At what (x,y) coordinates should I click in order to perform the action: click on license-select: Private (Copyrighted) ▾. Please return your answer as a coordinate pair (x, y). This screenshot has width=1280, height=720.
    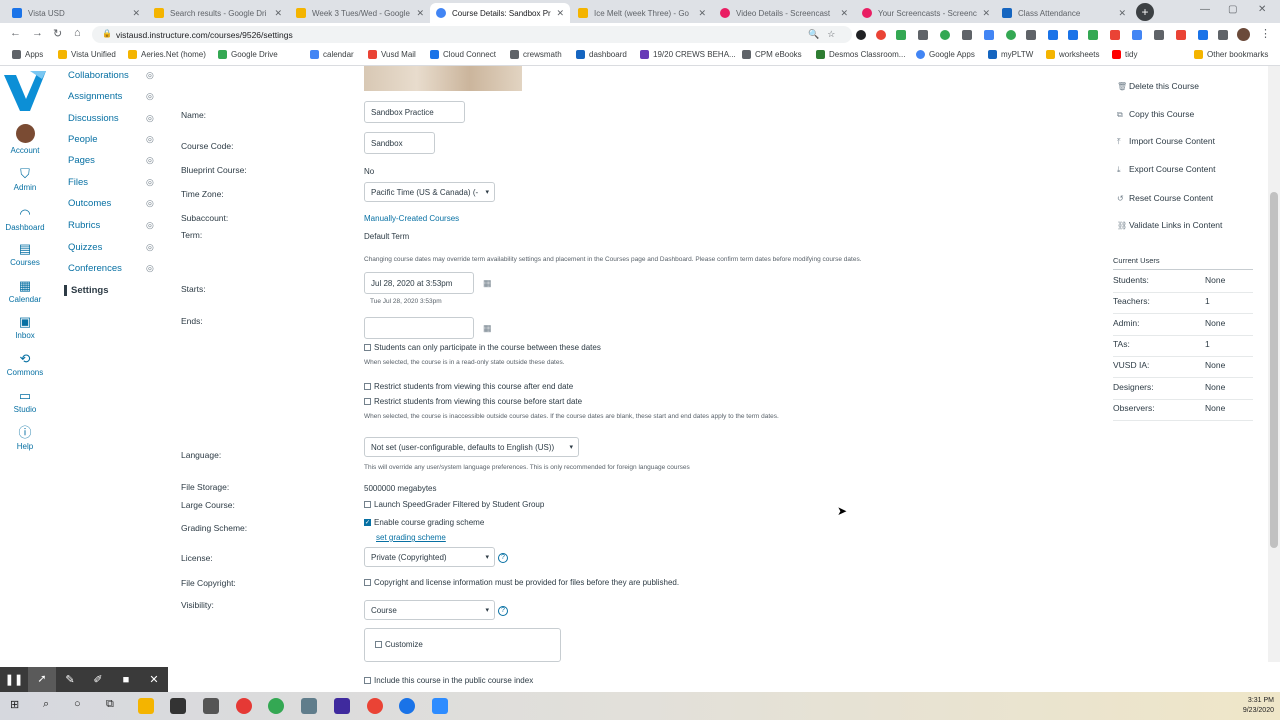
    Looking at the image, I should click on (429, 557).